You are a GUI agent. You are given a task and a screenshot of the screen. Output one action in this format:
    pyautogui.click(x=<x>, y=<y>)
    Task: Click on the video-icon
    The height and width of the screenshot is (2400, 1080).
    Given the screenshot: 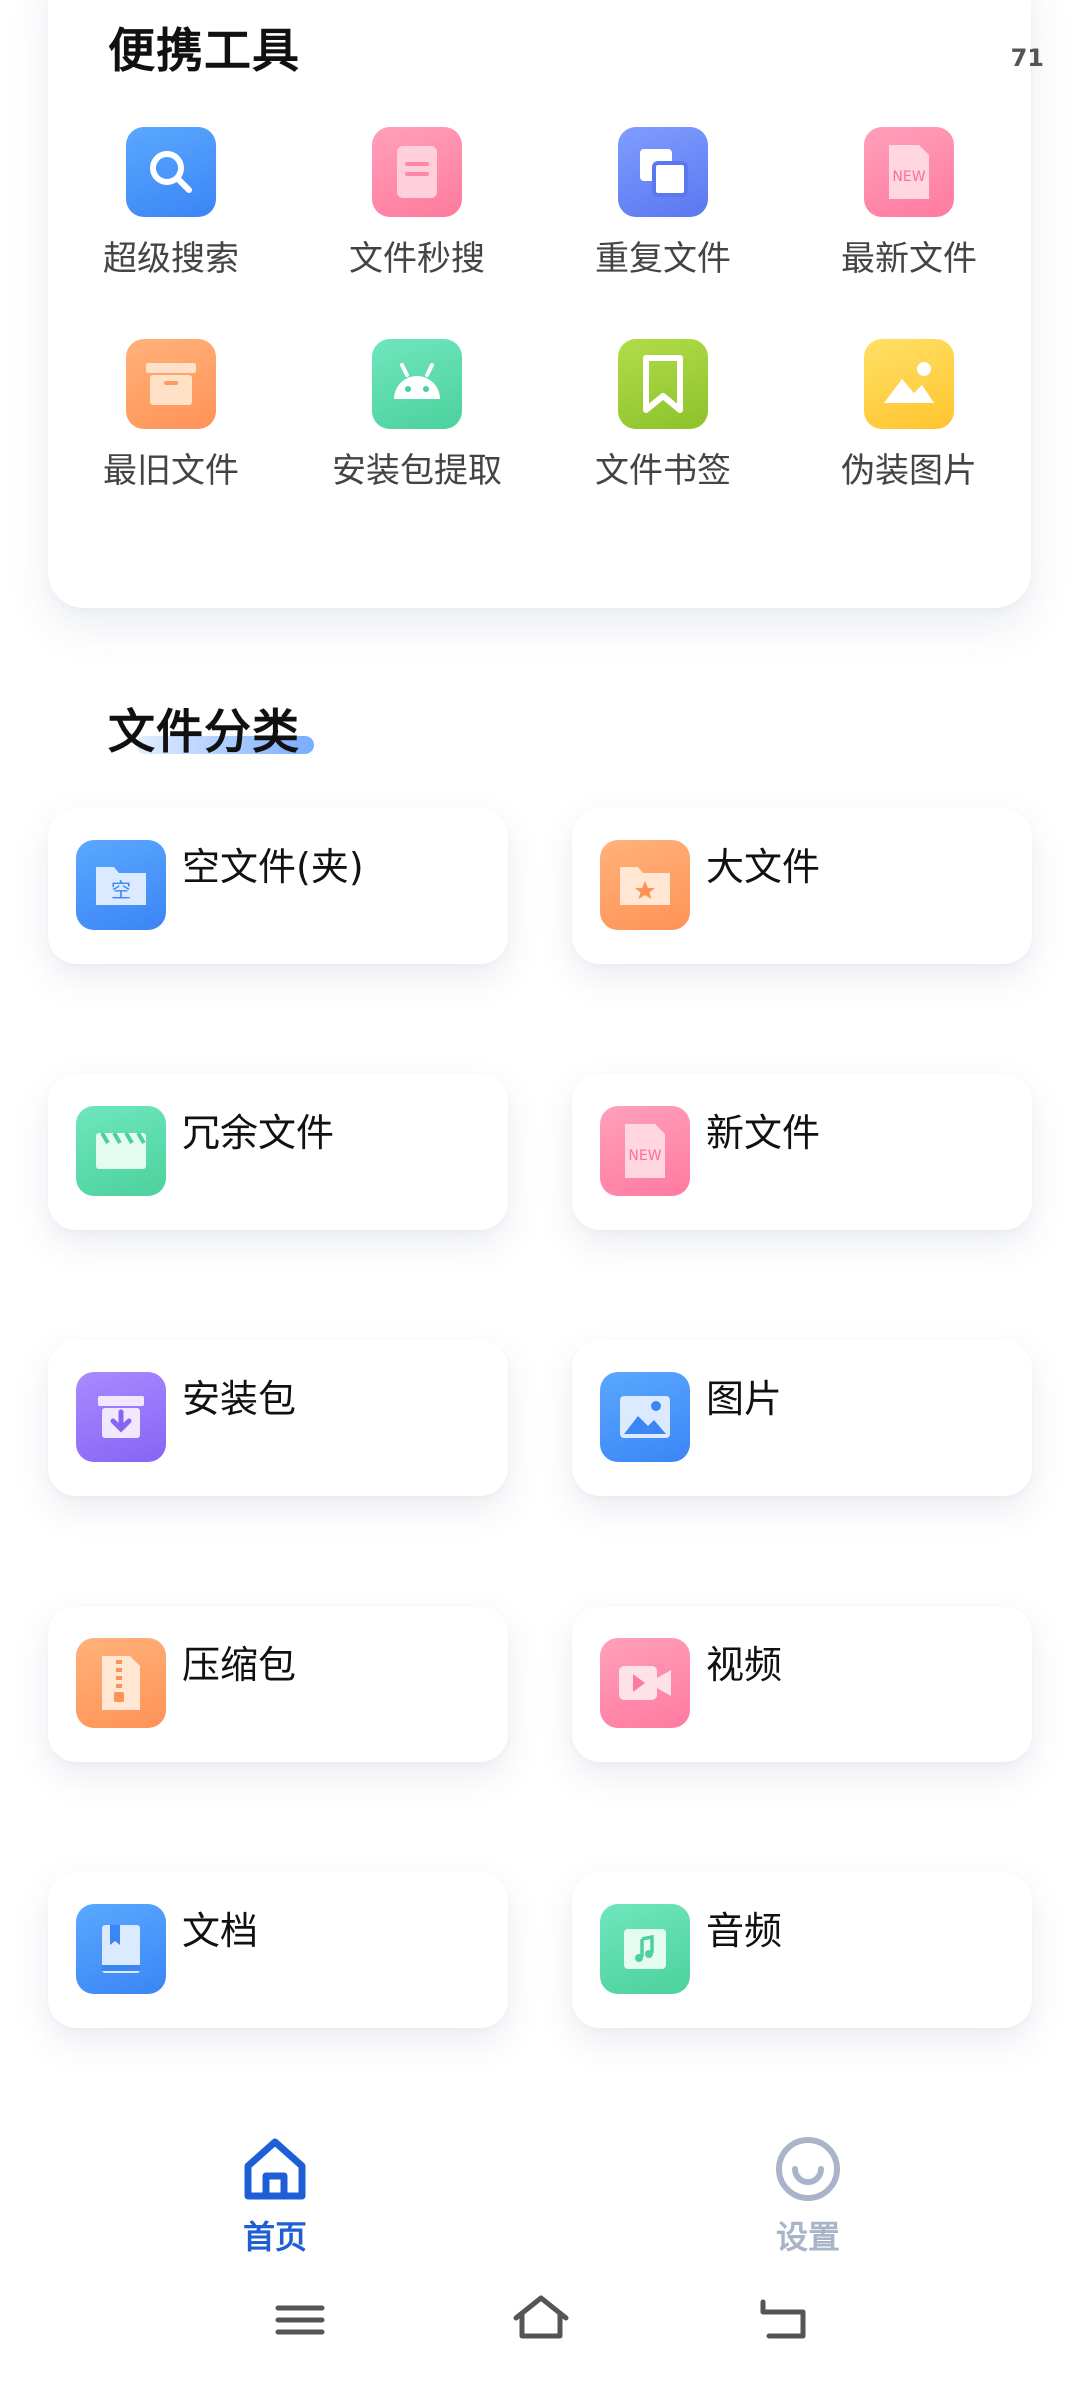 What is the action you would take?
    pyautogui.click(x=645, y=1683)
    